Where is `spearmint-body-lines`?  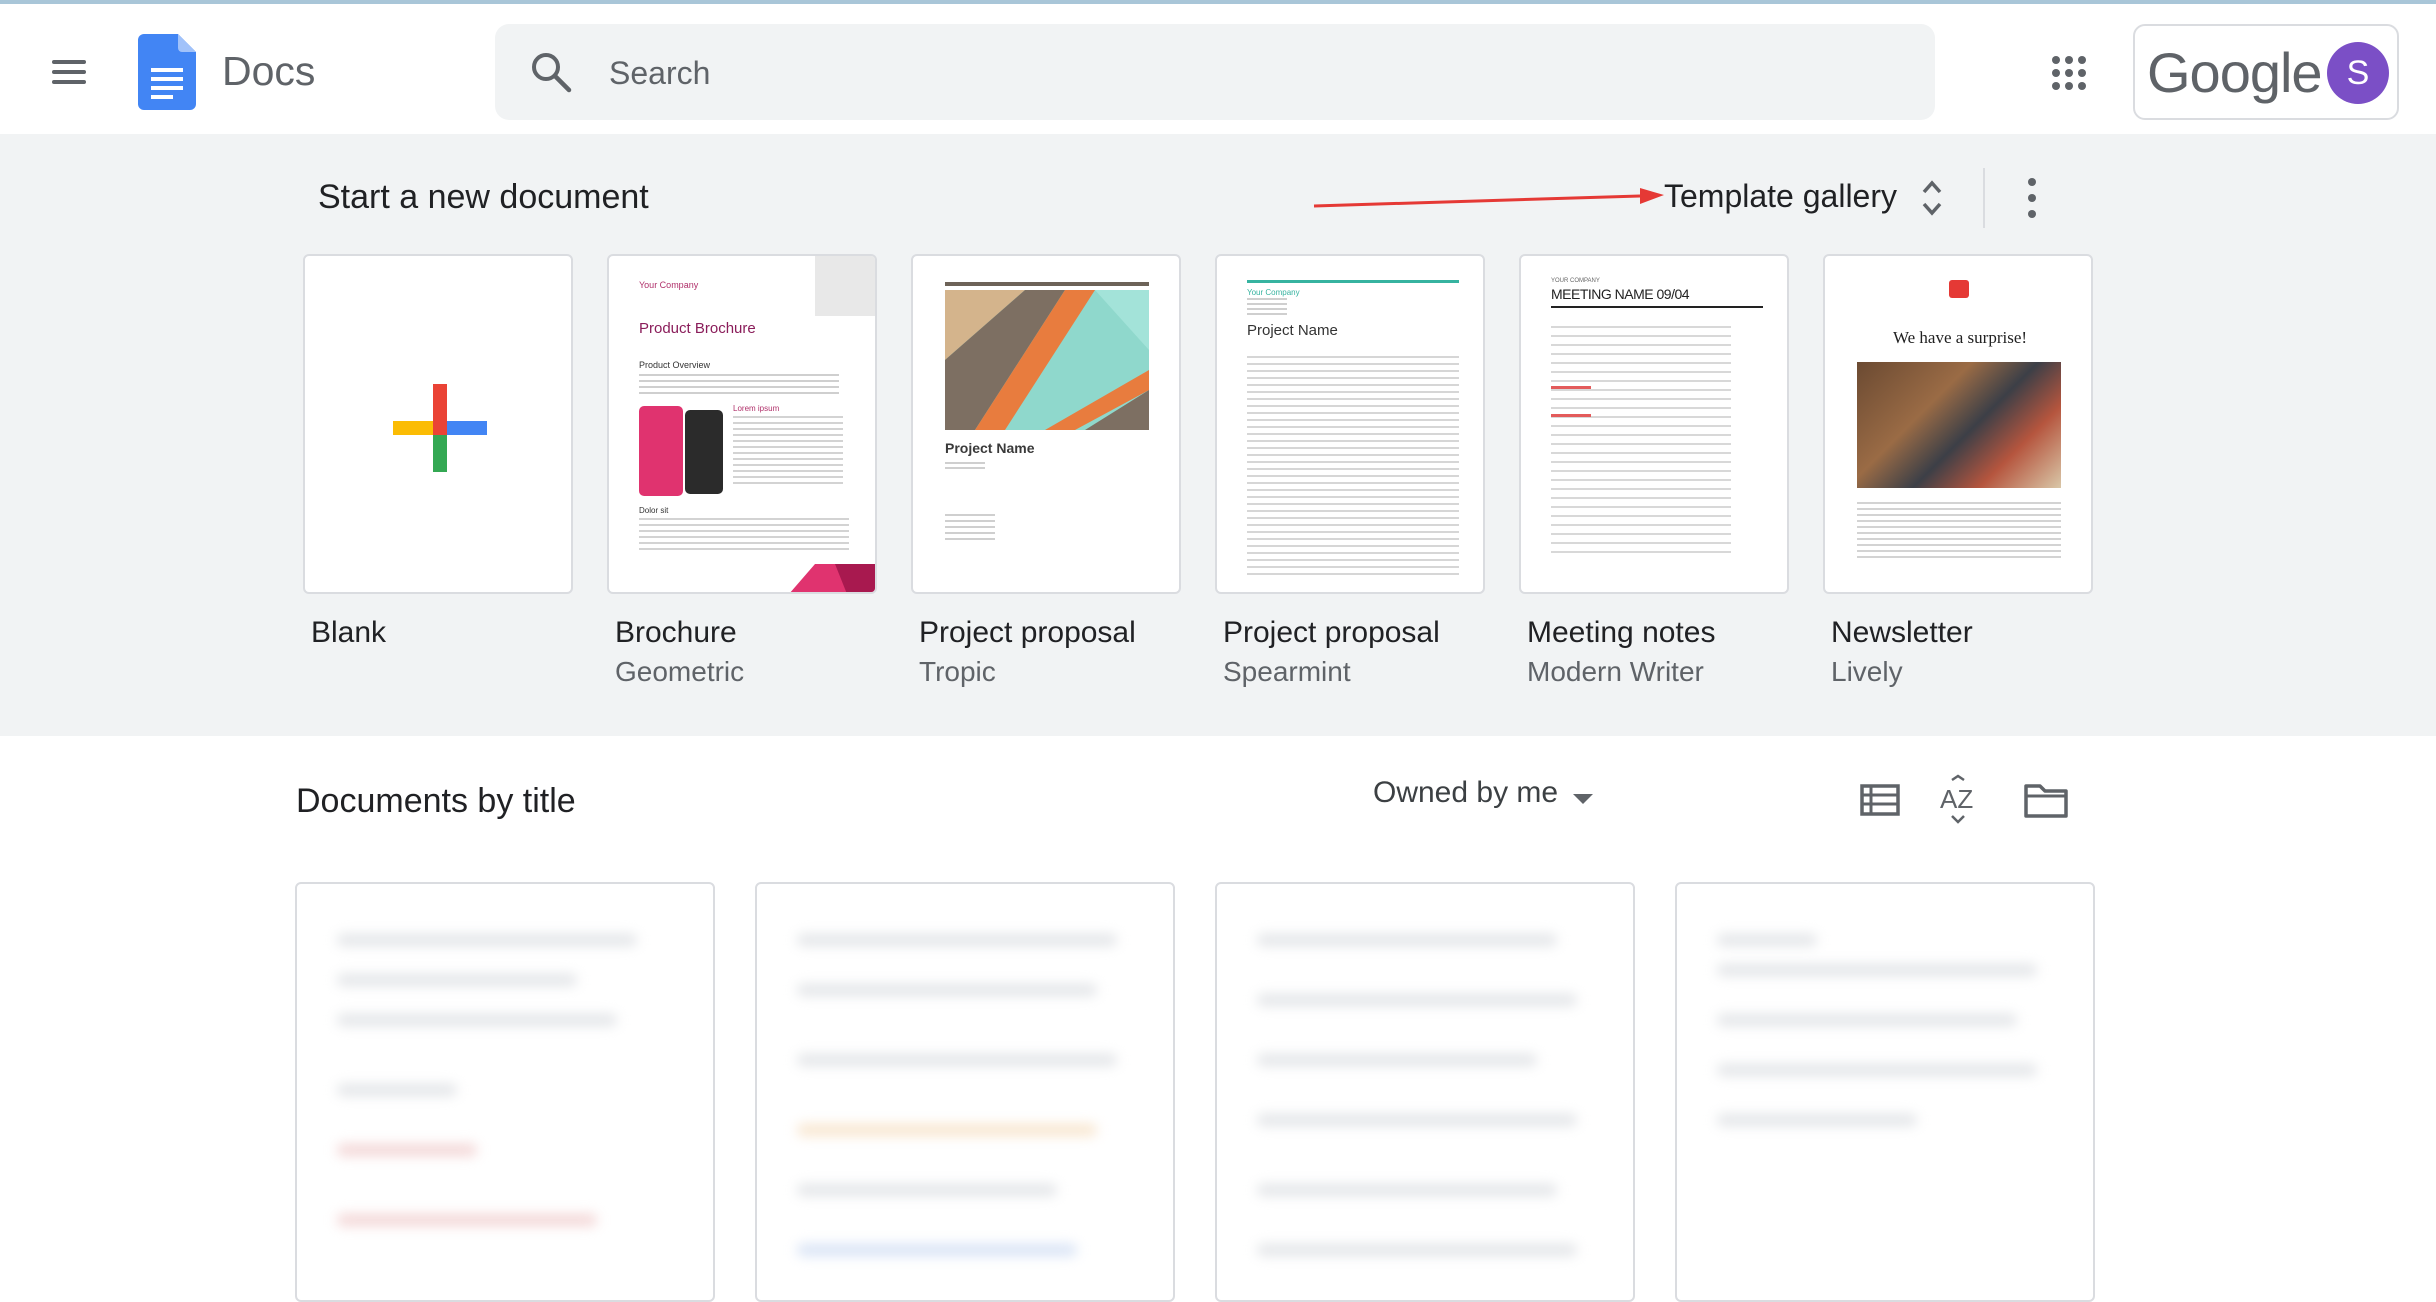 spearmint-body-lines is located at coordinates (1353, 466).